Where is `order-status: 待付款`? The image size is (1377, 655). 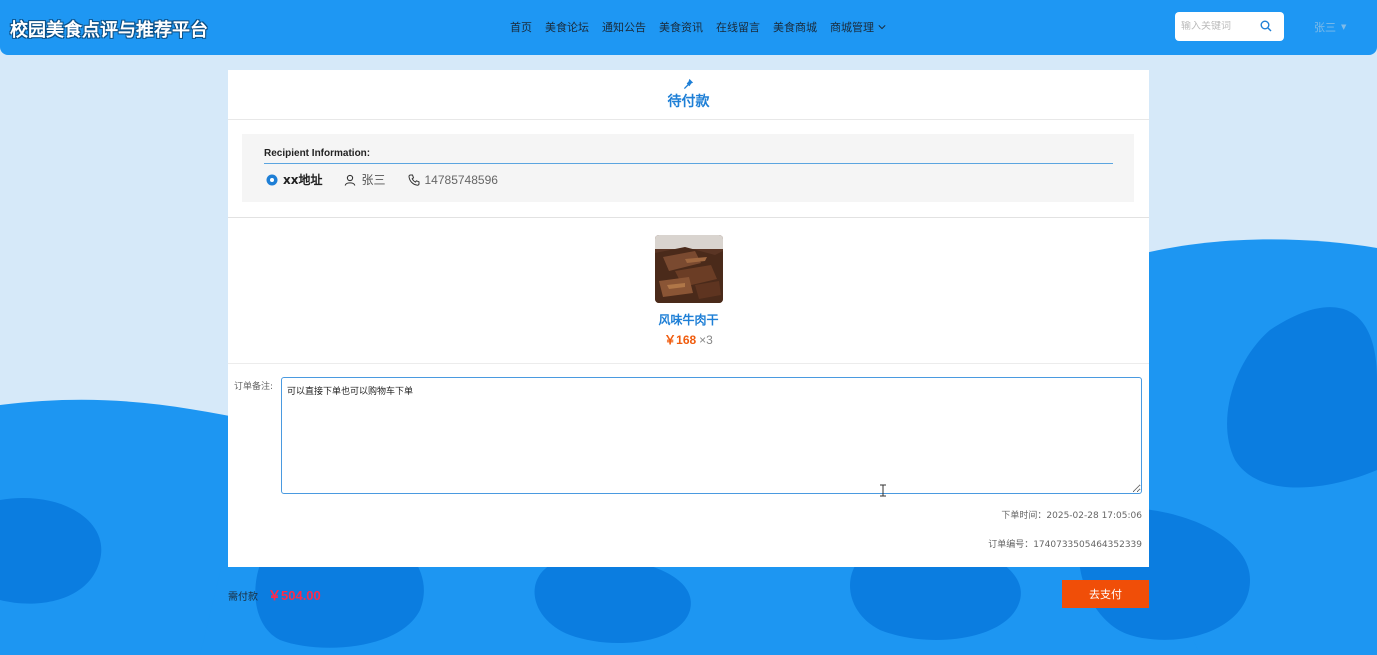
order-status: 待付款 is located at coordinates (688, 102).